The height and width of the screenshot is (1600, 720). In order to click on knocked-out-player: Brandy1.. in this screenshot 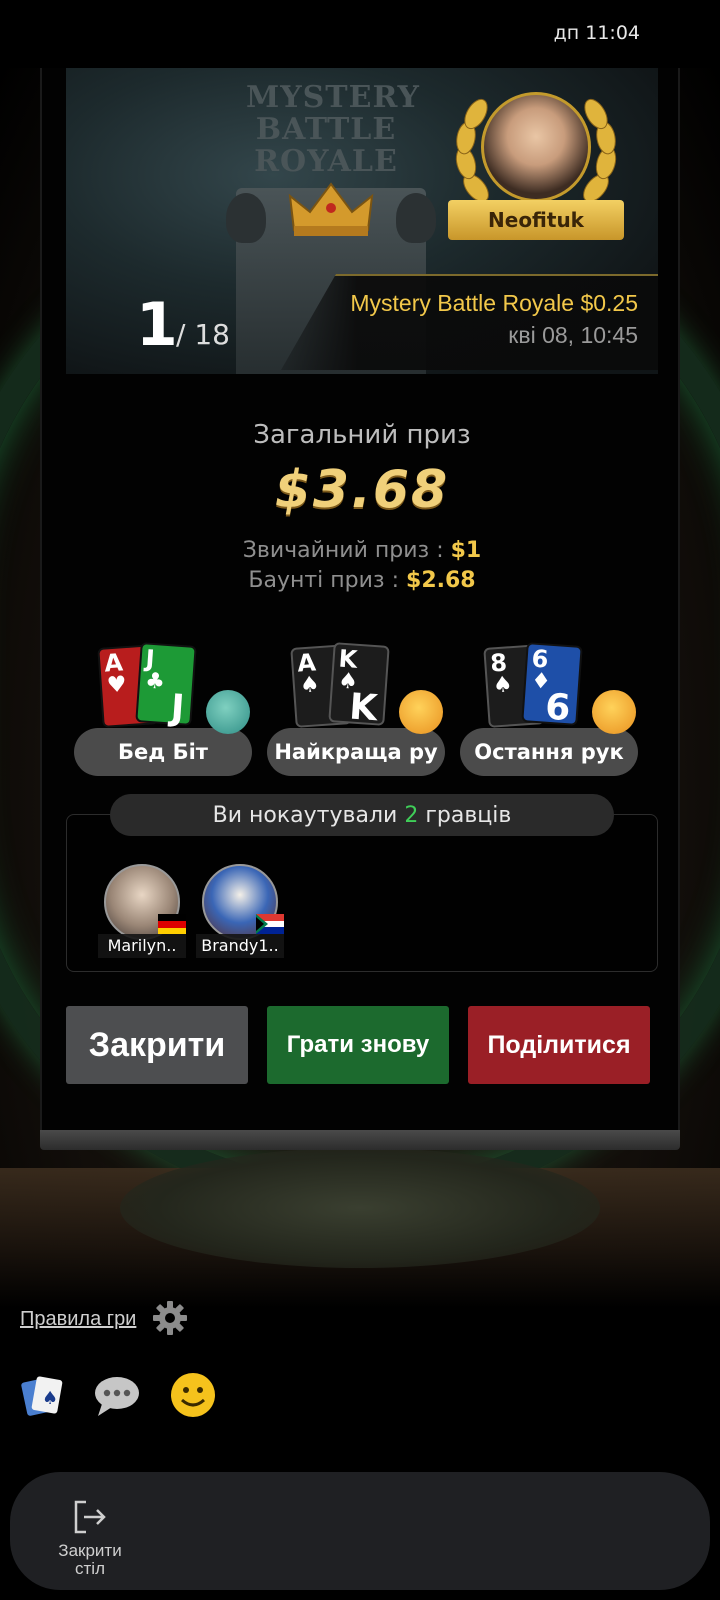, I will do `click(240, 912)`.